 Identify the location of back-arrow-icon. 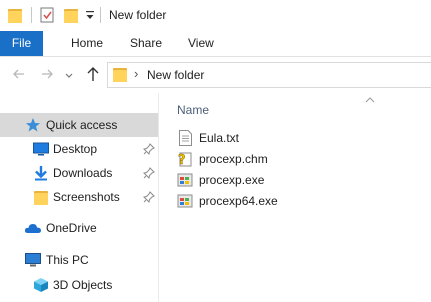
(19, 74).